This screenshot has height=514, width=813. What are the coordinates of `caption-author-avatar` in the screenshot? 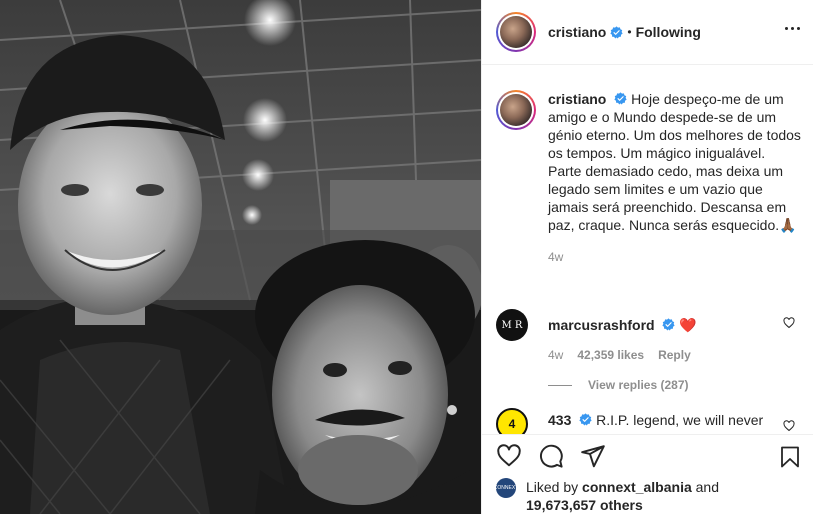 It's located at (516, 110).